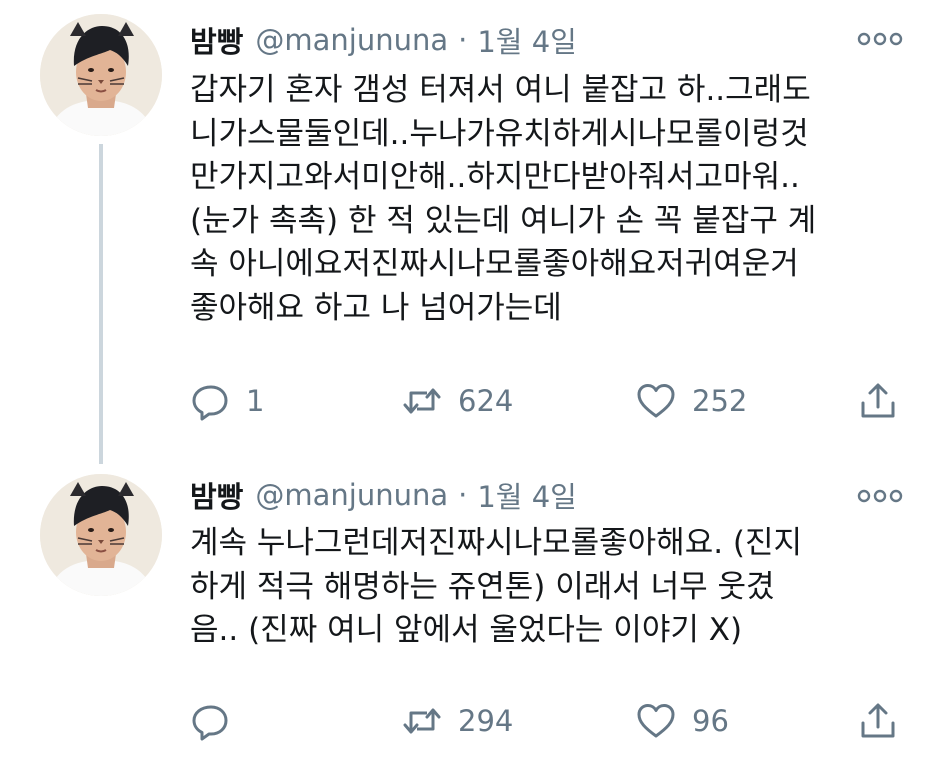 This screenshot has height=759, width=941. Describe the element at coordinates (550, 401) in the screenshot. I see `tweet-actions: 1 624 252` at that location.